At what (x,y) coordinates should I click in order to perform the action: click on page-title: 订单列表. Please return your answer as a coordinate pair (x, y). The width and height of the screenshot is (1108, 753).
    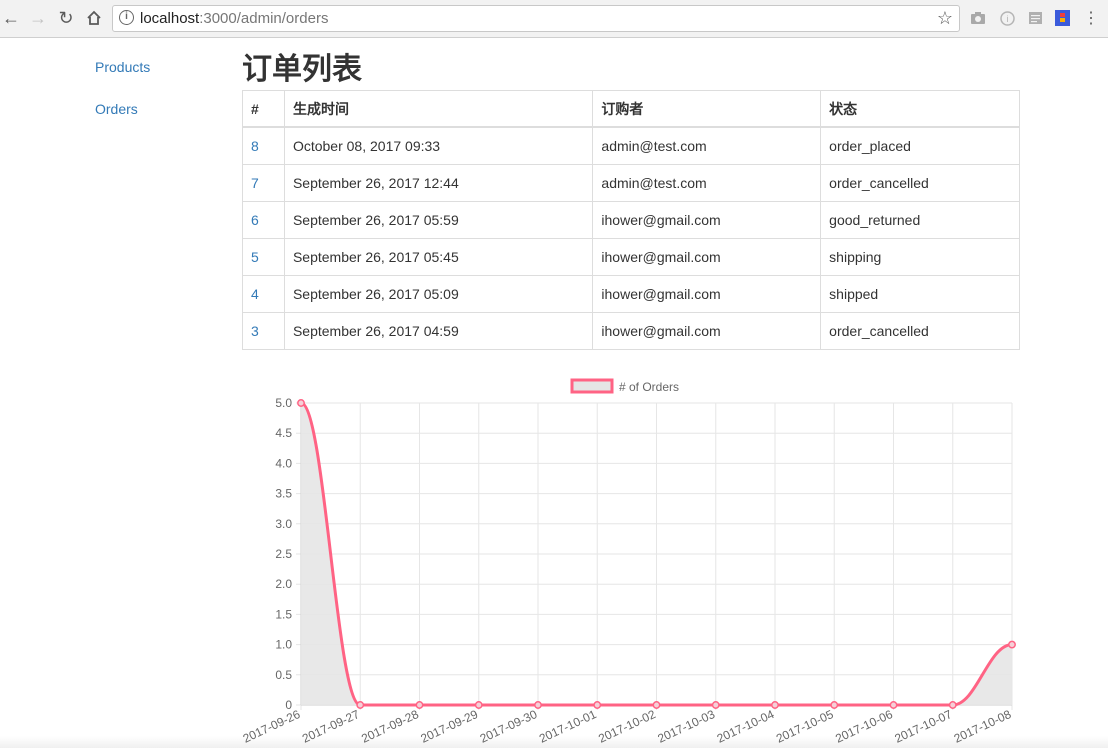
    Looking at the image, I should click on (302, 69).